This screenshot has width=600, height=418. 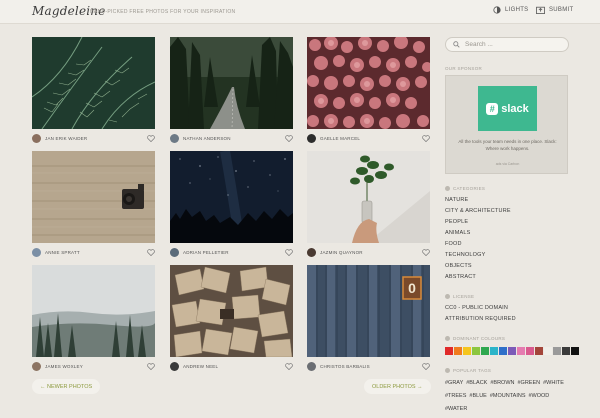 I want to click on photo-wooden-wall: 0, so click(x=368, y=311).